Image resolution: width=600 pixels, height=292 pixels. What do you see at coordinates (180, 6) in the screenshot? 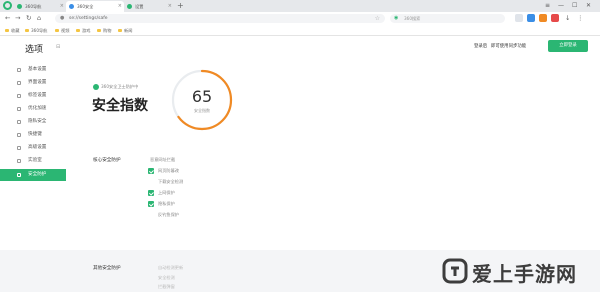
I see `new-tab-icon: +` at bounding box center [180, 6].